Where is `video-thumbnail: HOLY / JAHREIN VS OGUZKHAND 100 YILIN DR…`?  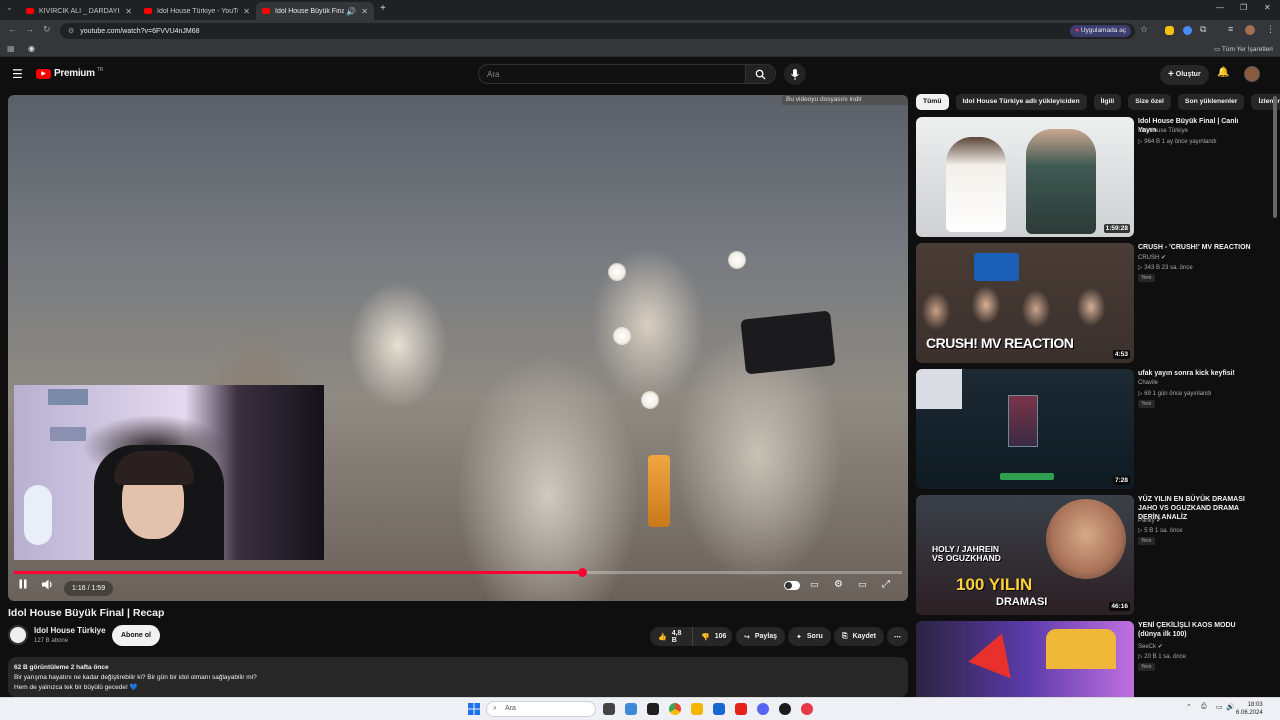 video-thumbnail: HOLY / JAHREIN VS OGUZKHAND 100 YILIN DR… is located at coordinates (1025, 555).